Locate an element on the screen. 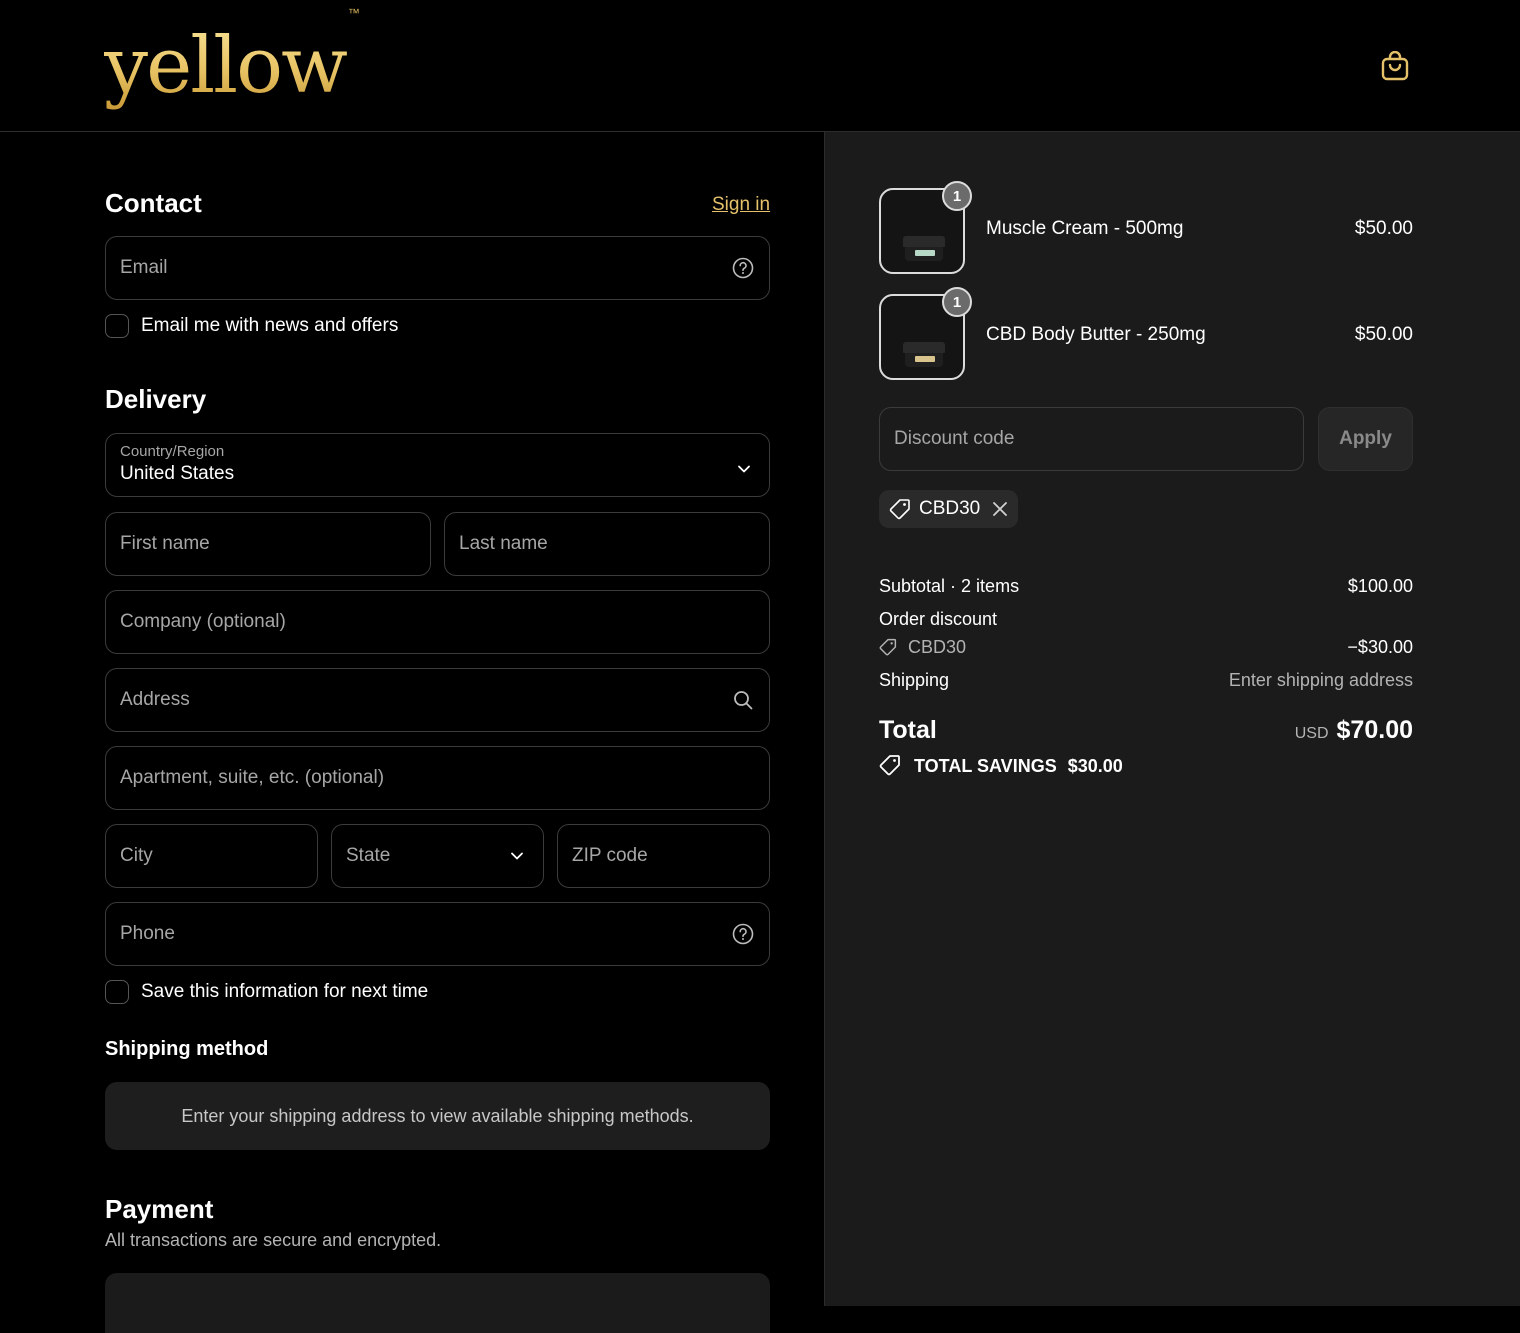 The width and height of the screenshot is (1520, 1333). savings-label: TOTAL SAVINGS is located at coordinates (985, 766).